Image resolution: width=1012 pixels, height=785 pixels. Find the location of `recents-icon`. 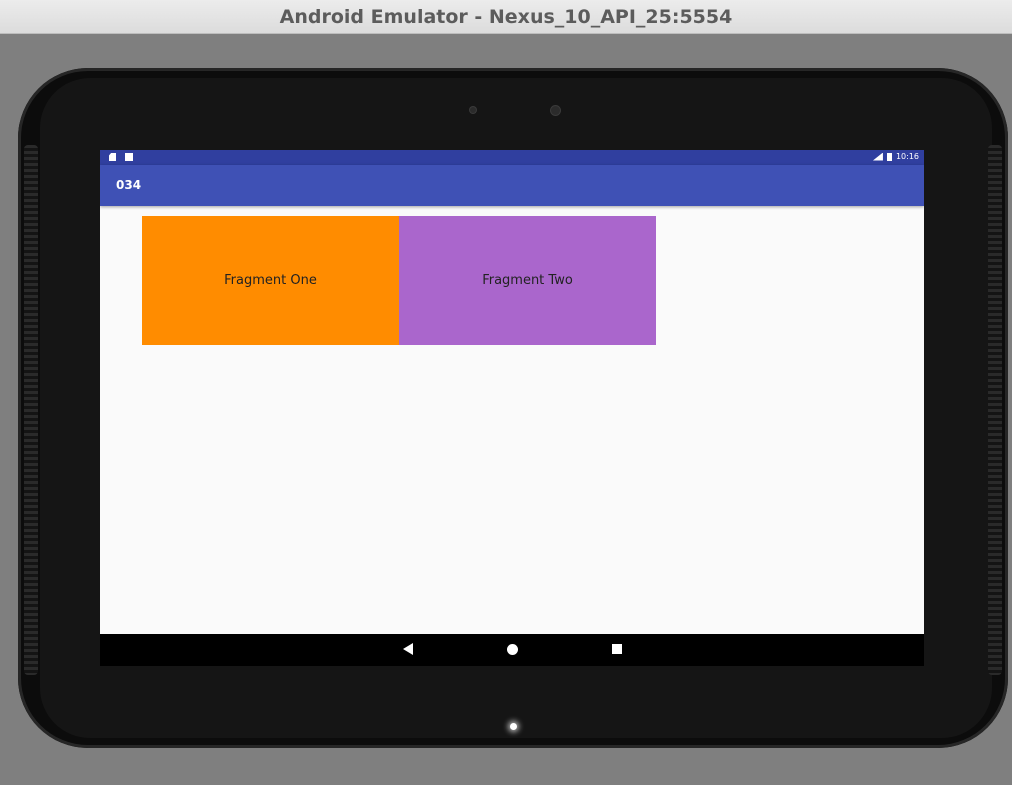

recents-icon is located at coordinates (617, 649).